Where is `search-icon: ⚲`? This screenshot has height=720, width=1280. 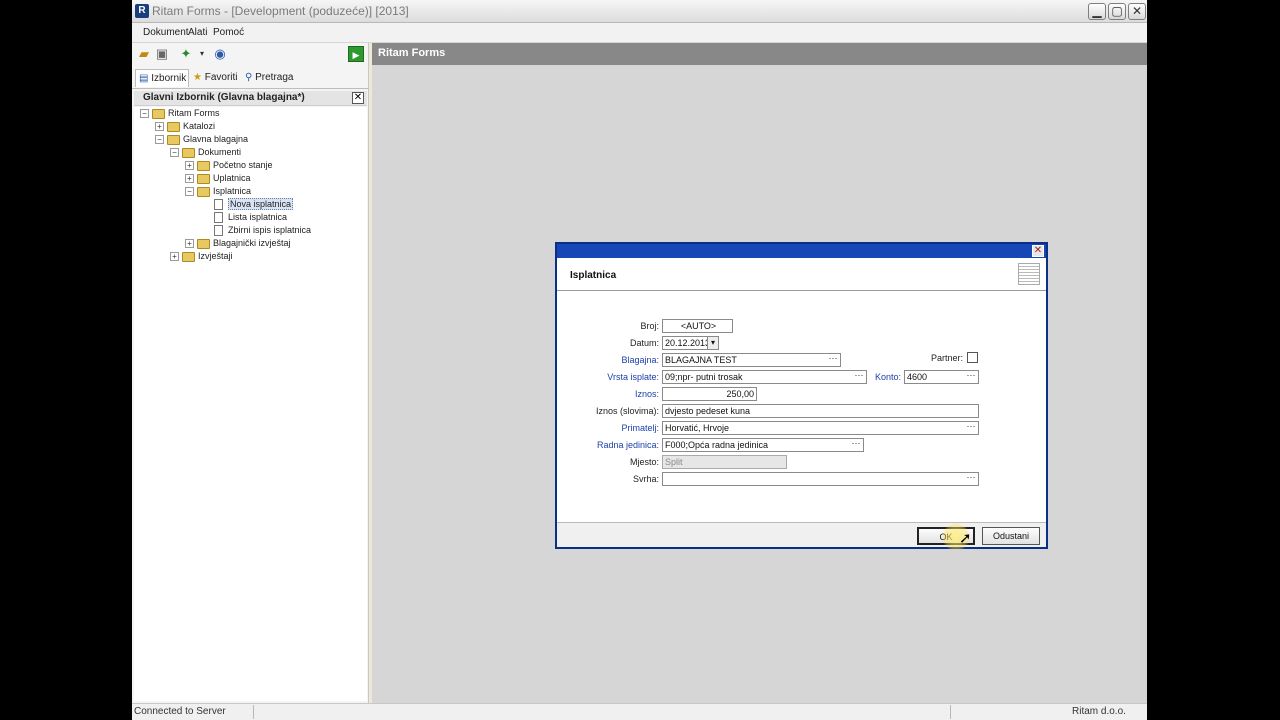
search-icon: ⚲ is located at coordinates (249, 77).